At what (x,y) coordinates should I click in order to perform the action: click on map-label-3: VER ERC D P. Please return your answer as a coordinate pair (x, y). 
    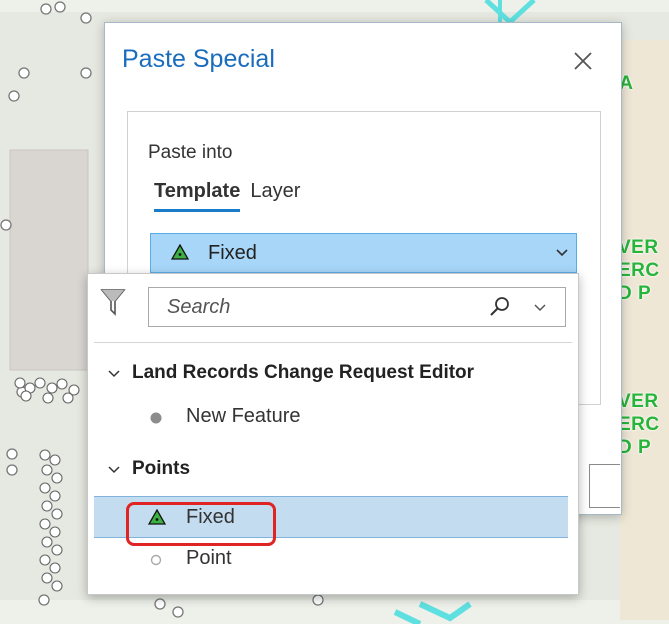
    Looking at the image, I should click on (639, 424).